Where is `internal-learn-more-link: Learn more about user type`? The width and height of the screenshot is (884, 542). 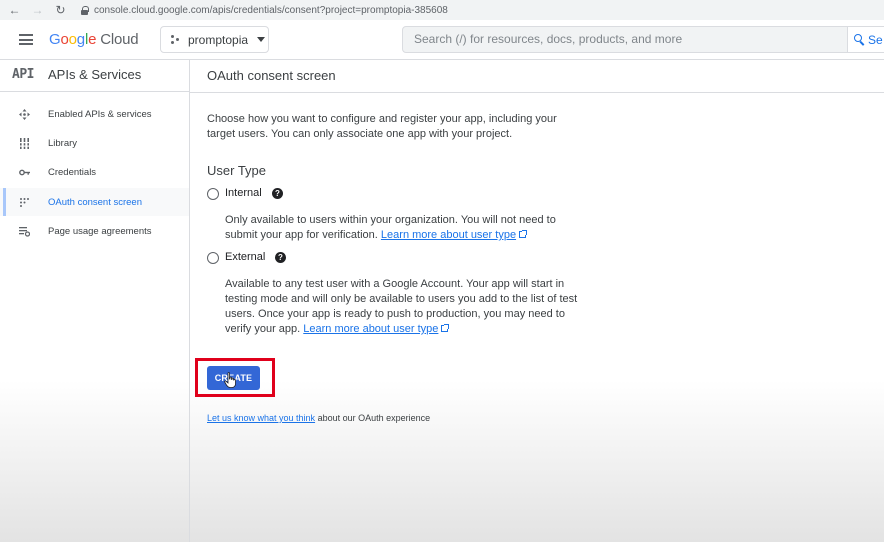 internal-learn-more-link: Learn more about user type is located at coordinates (448, 235).